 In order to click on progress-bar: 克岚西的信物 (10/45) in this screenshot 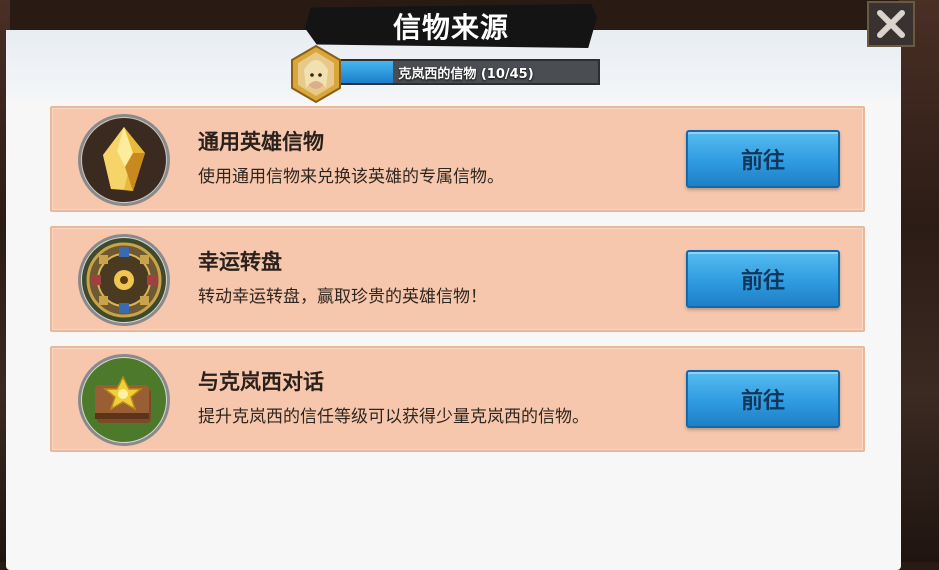, I will do `click(466, 72)`.